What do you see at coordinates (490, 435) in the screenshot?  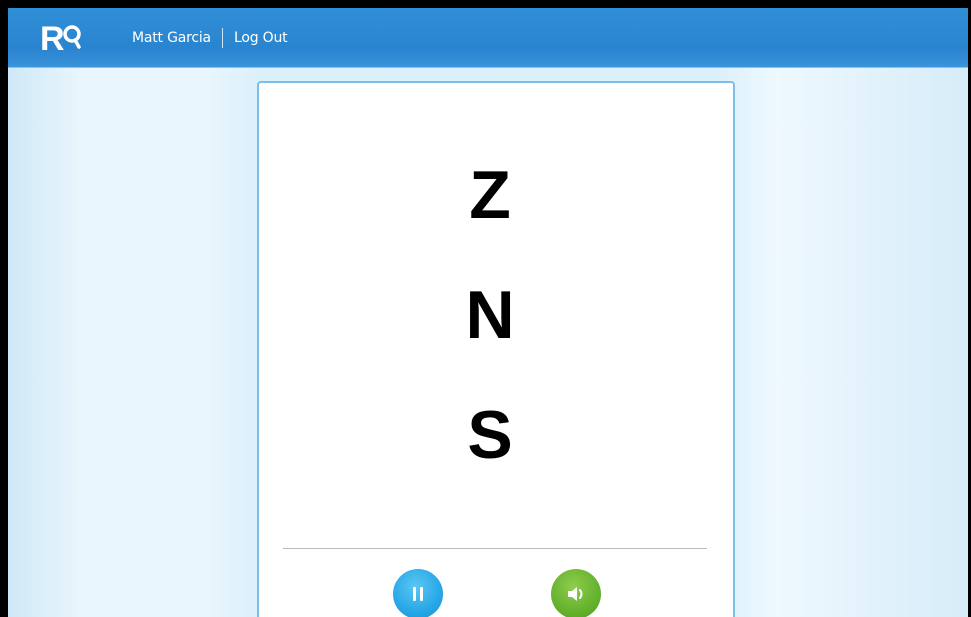 I see `test-letter: S` at bounding box center [490, 435].